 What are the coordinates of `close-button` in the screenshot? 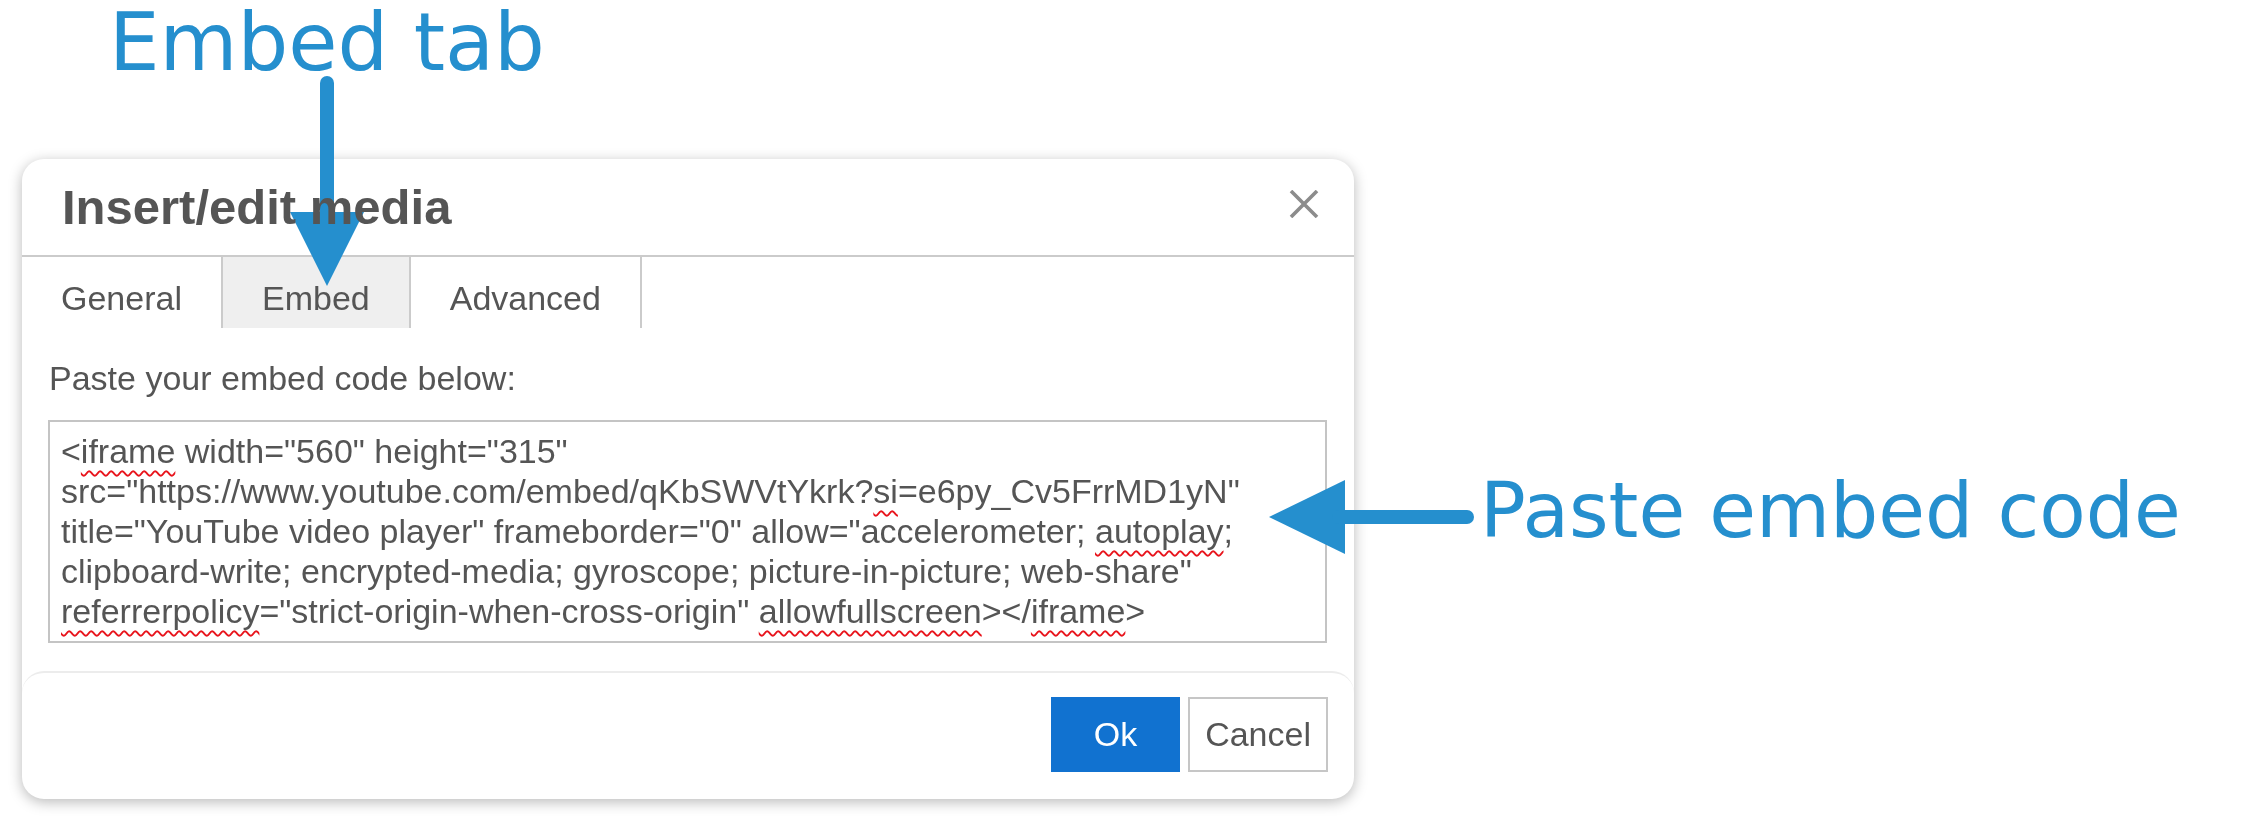 It's located at (1304, 204).